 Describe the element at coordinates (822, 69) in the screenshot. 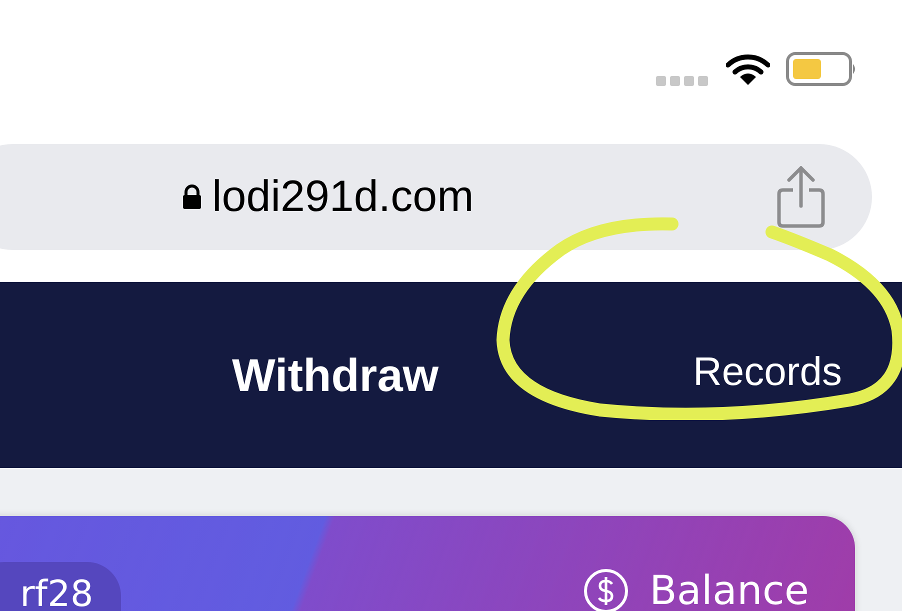

I see `battery-icon` at that location.